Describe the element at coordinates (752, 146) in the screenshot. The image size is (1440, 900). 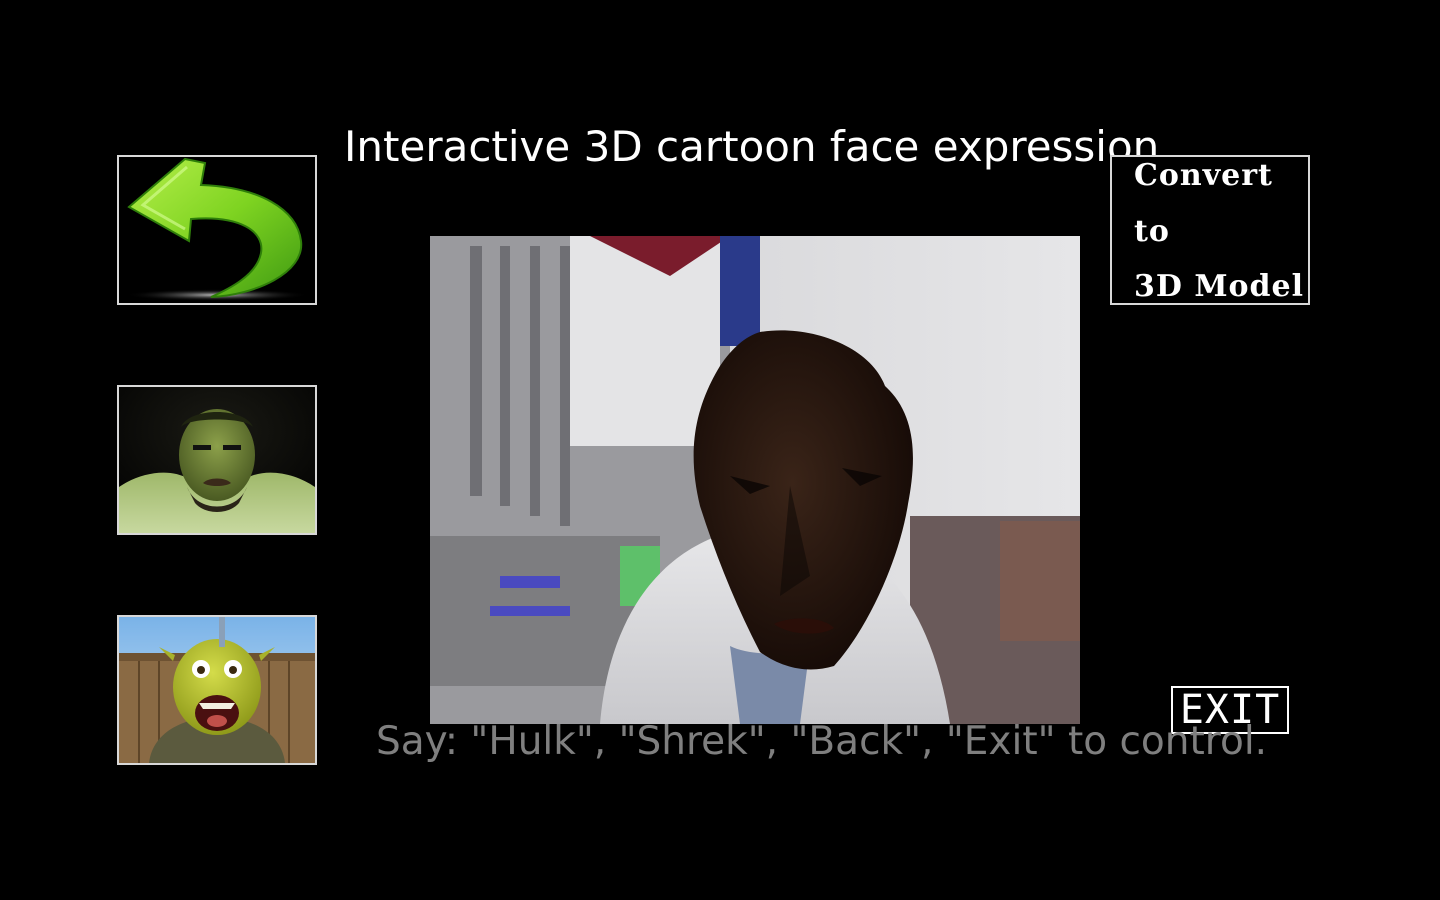
I see `page-title: Interactive 3D cartoon face expression` at that location.